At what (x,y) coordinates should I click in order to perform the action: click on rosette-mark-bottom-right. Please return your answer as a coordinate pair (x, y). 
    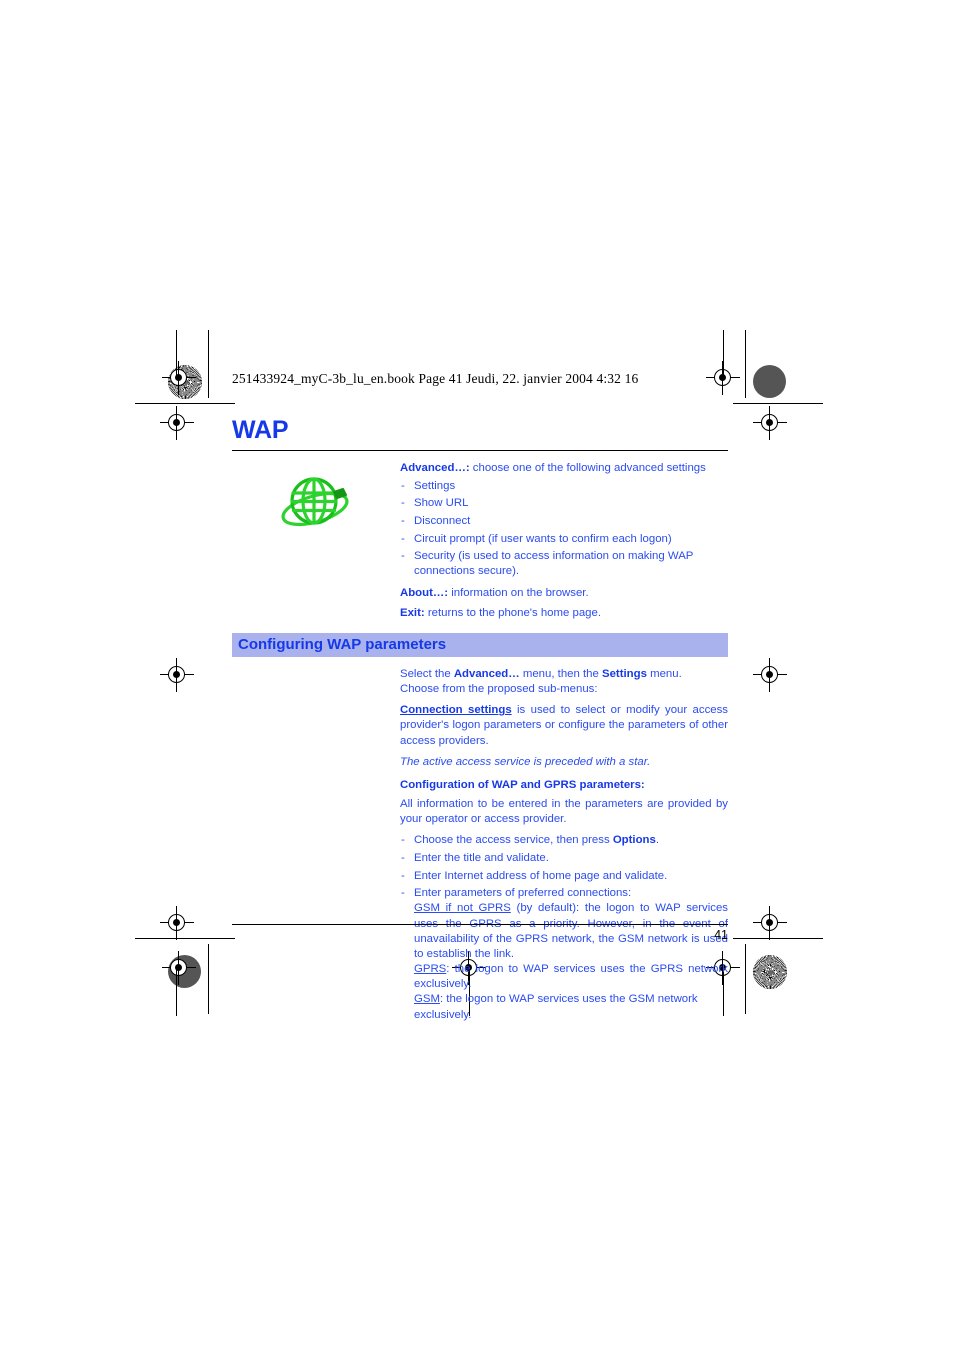
    Looking at the image, I should click on (770, 972).